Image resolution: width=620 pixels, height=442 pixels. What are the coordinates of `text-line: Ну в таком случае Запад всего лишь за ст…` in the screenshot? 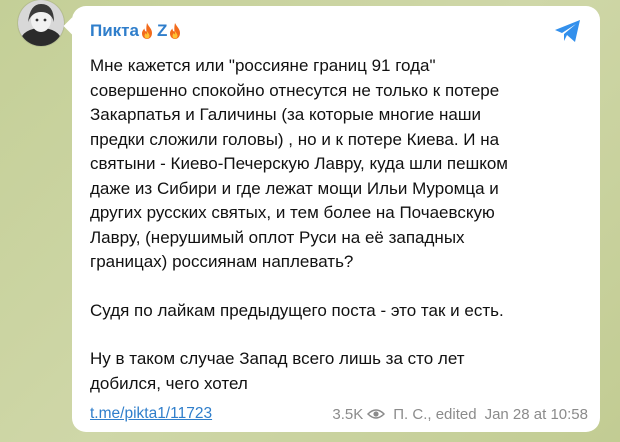 It's located at (277, 358).